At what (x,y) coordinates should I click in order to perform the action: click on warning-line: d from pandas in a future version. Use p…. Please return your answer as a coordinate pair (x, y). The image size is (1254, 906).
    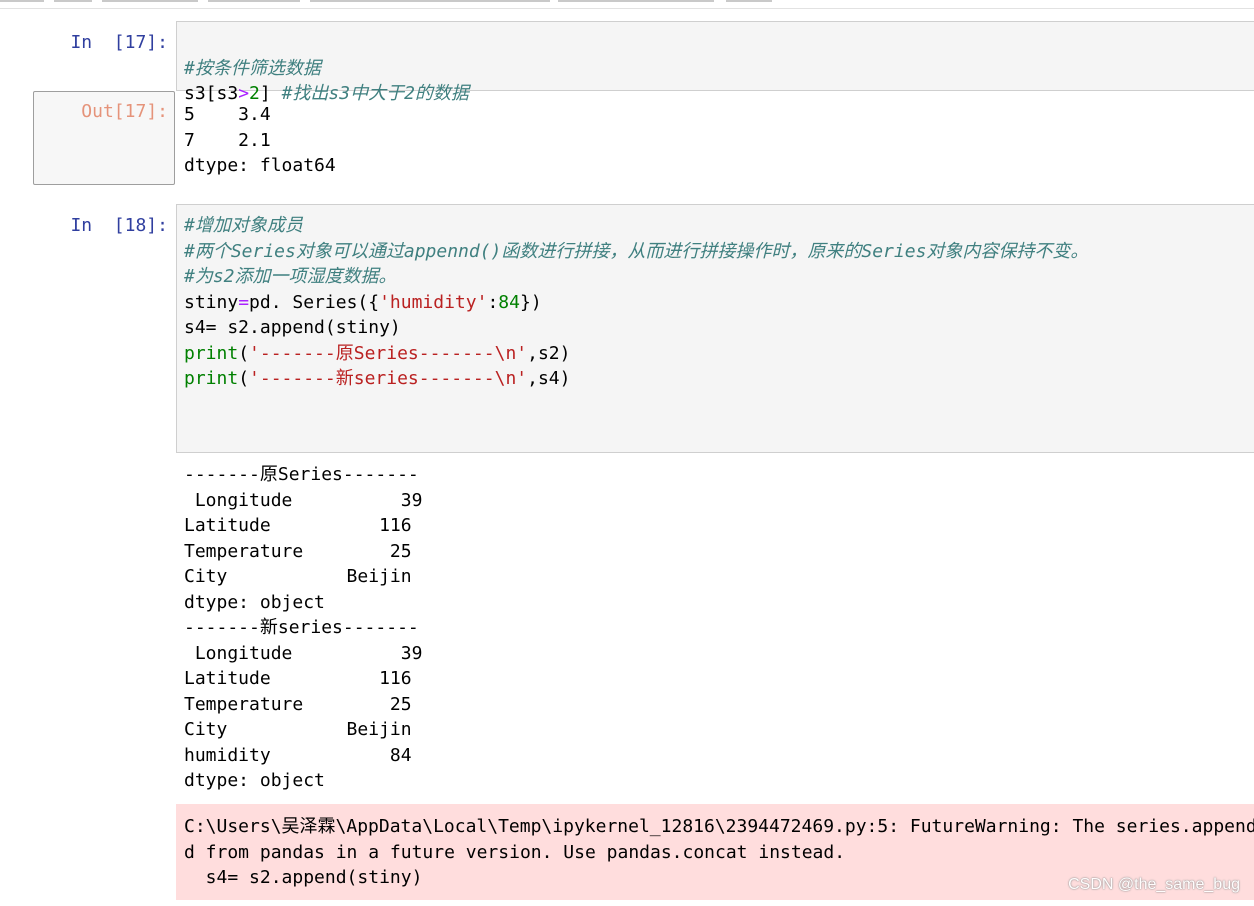
    Looking at the image, I should click on (515, 852).